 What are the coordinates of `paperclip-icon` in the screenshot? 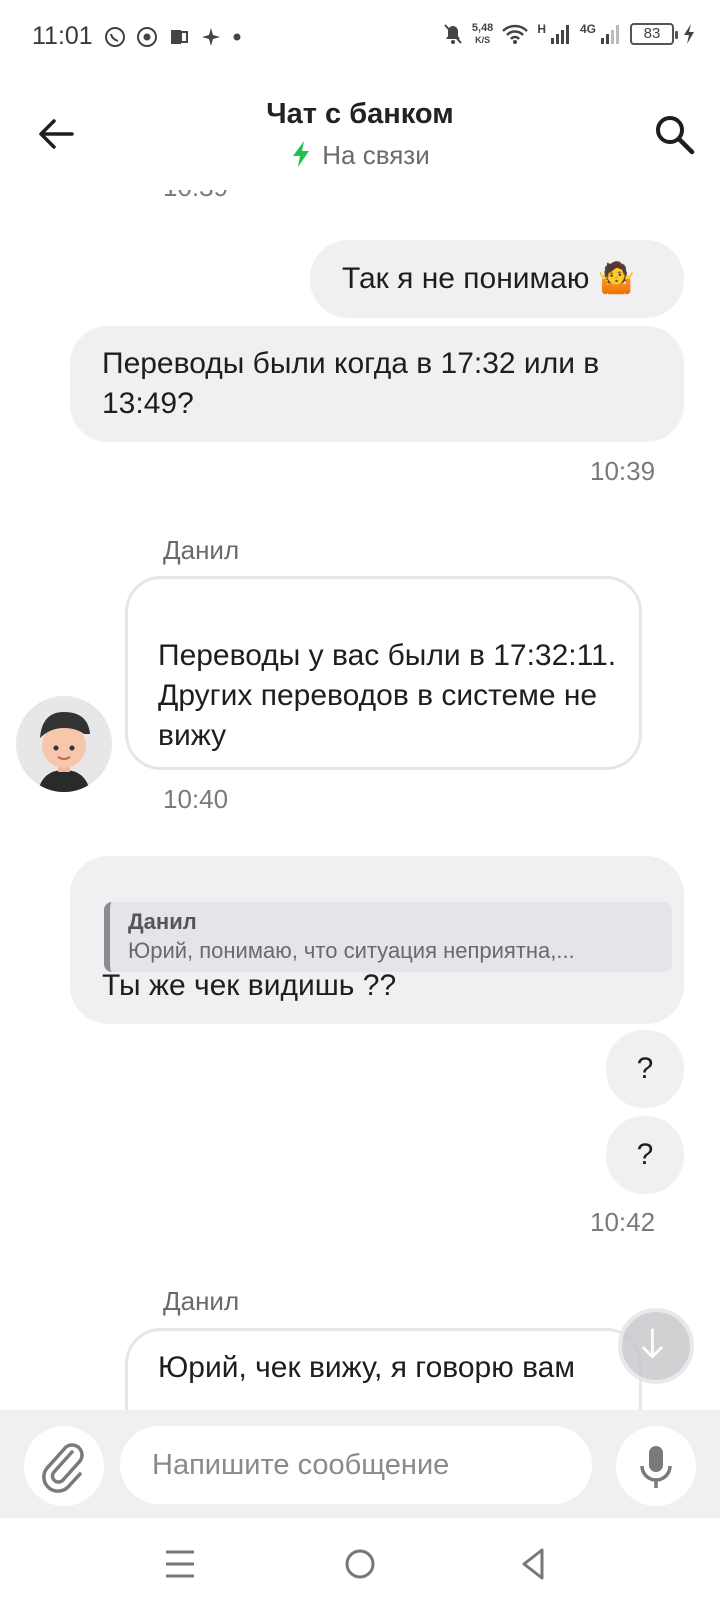 It's located at (63, 1468).